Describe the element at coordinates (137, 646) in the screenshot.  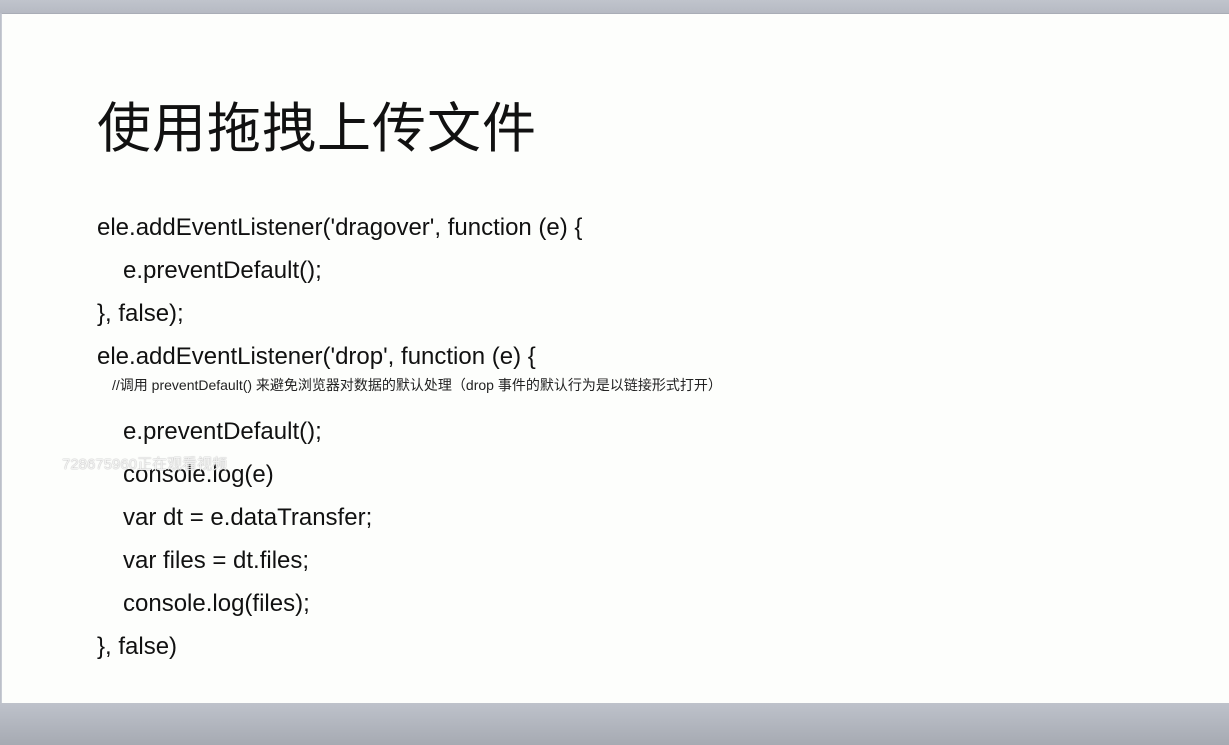
I see `code-line: }, false)` at that location.